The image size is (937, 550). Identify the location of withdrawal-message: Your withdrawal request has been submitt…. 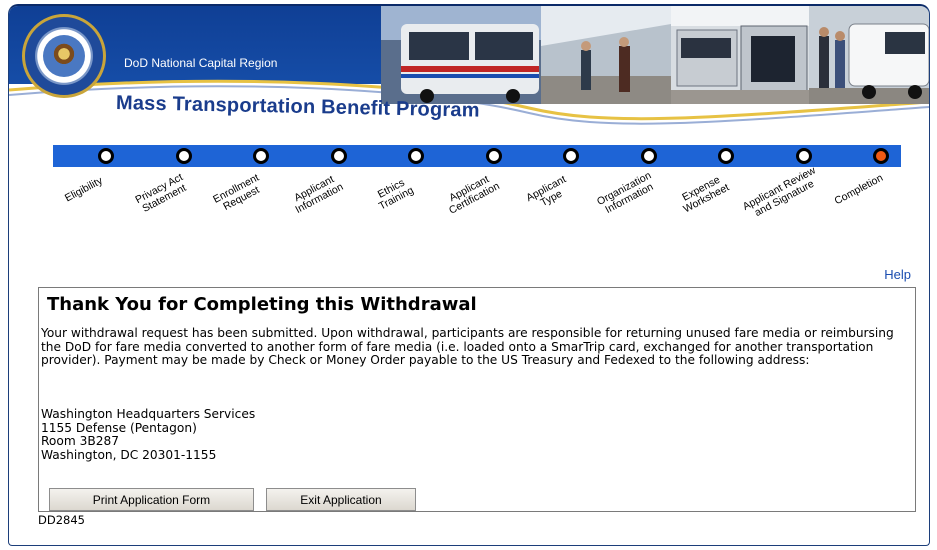
(467, 346).